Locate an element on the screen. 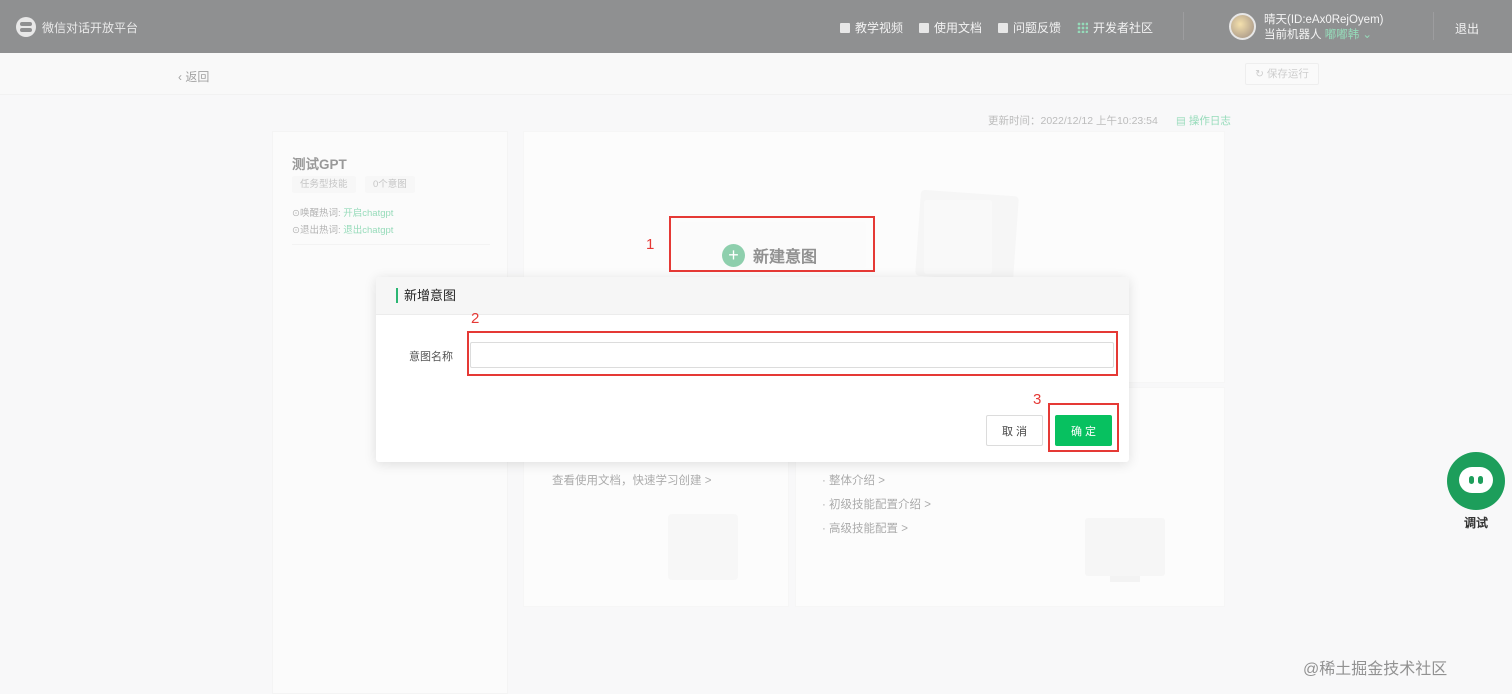 Image resolution: width=1512 pixels, height=694 pixels. dialog-title: 新增意图 is located at coordinates (426, 295).